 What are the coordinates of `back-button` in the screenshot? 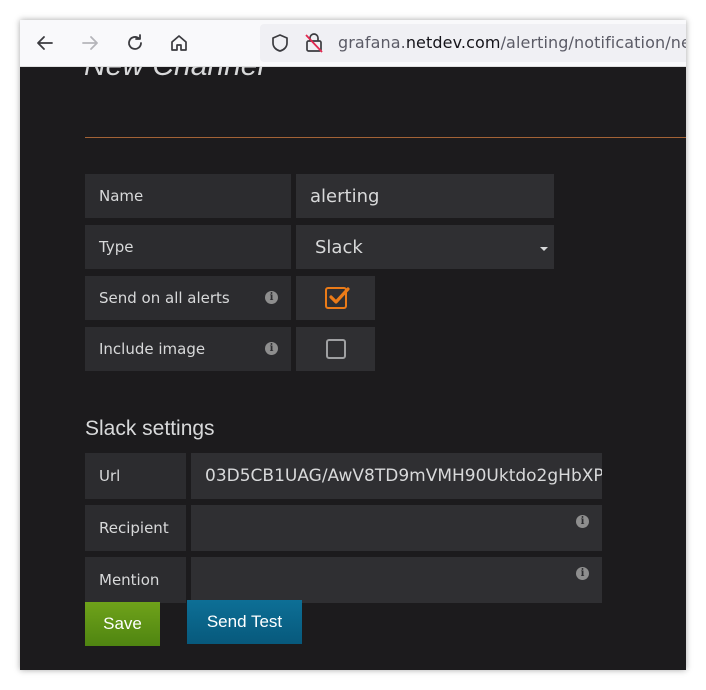 It's located at (45, 43).